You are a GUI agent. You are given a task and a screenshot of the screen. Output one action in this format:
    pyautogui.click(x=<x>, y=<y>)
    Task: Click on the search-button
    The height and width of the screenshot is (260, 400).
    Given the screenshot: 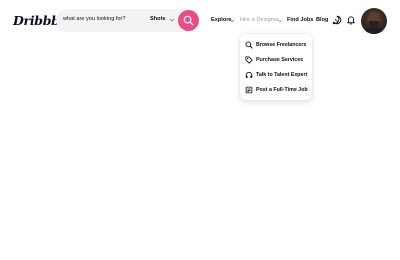 What is the action you would take?
    pyautogui.click(x=188, y=20)
    